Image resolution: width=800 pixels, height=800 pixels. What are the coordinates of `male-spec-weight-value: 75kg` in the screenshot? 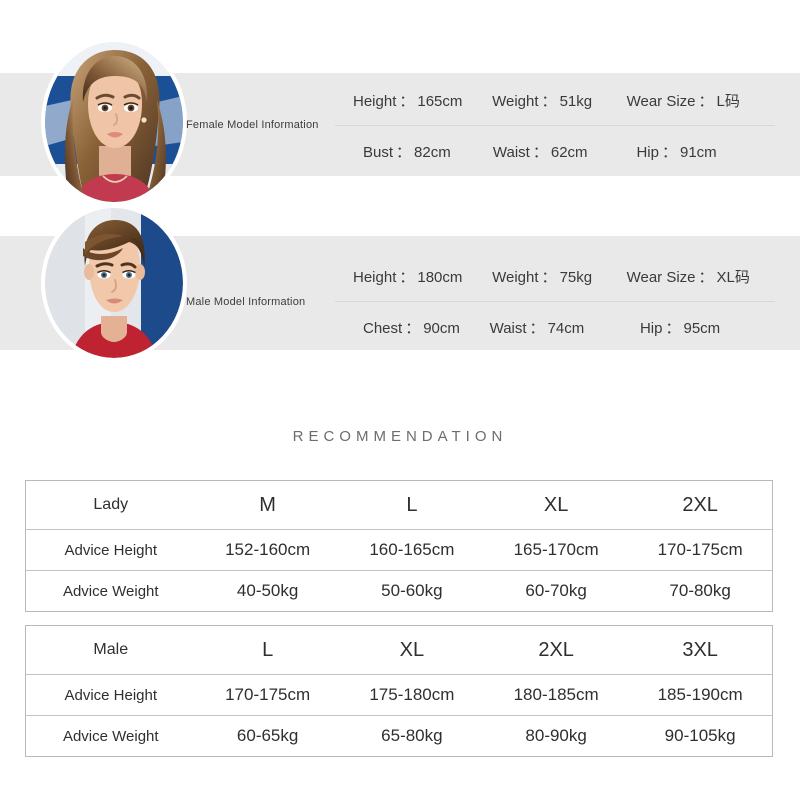 It's located at (576, 277).